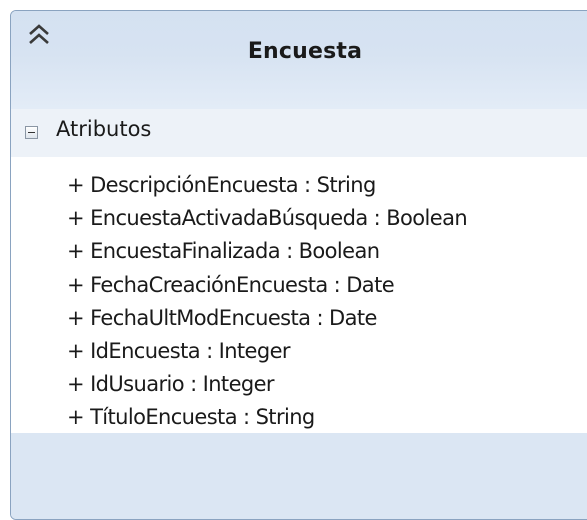  I want to click on class-name: Encuesta, so click(305, 51).